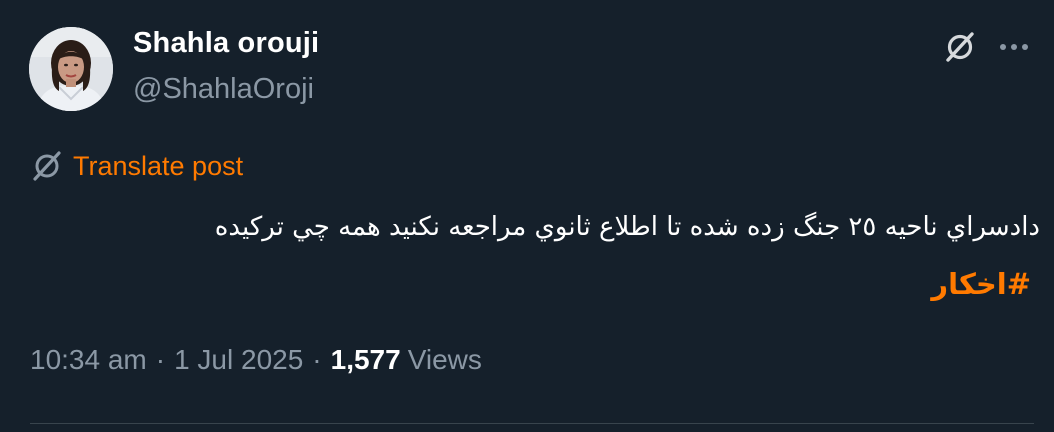 This screenshot has width=1054, height=432. What do you see at coordinates (981, 284) in the screenshot?
I see `post-hashtag: #اخكار` at bounding box center [981, 284].